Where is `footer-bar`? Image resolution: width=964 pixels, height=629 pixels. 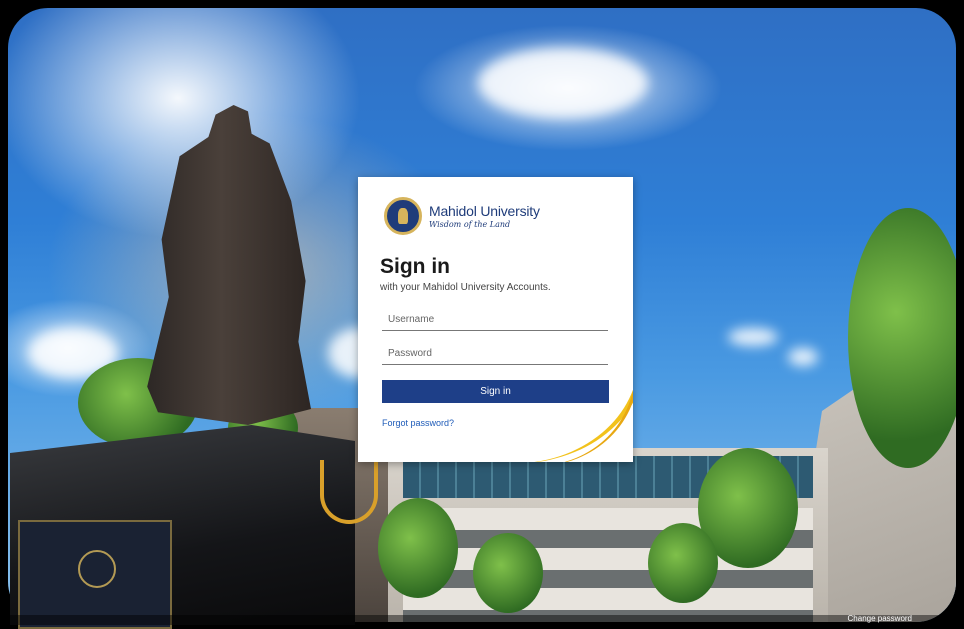 footer-bar is located at coordinates (482, 620).